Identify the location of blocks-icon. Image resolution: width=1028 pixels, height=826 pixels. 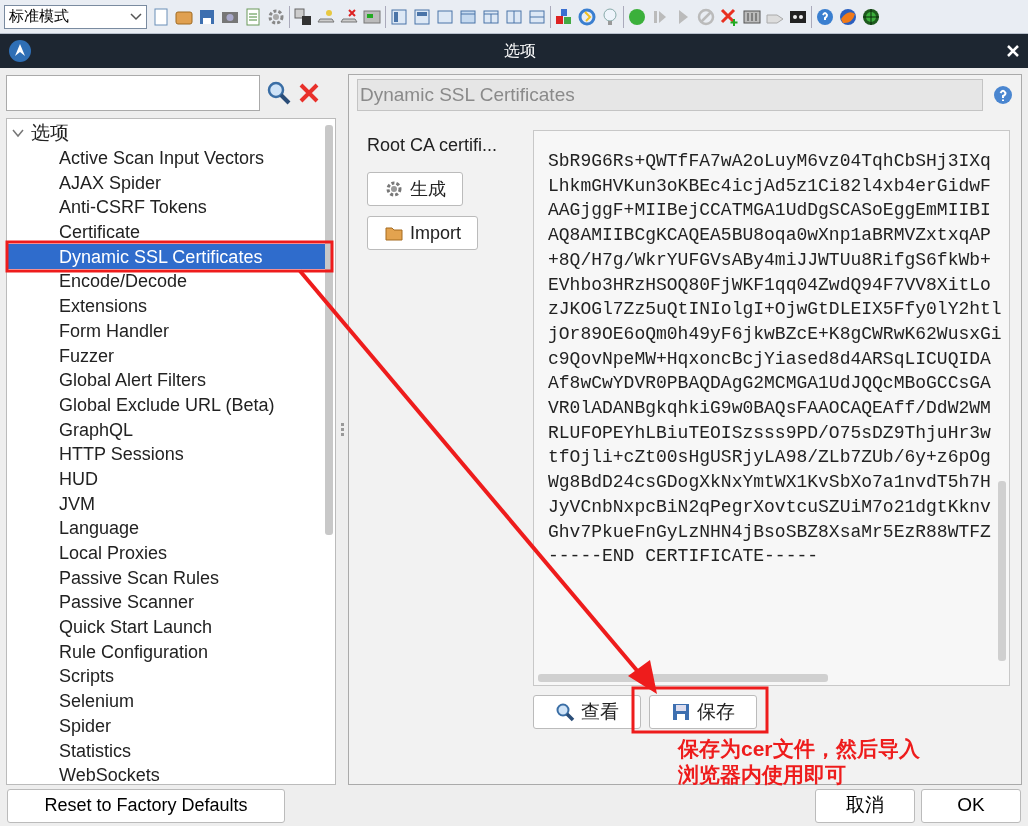
(564, 16).